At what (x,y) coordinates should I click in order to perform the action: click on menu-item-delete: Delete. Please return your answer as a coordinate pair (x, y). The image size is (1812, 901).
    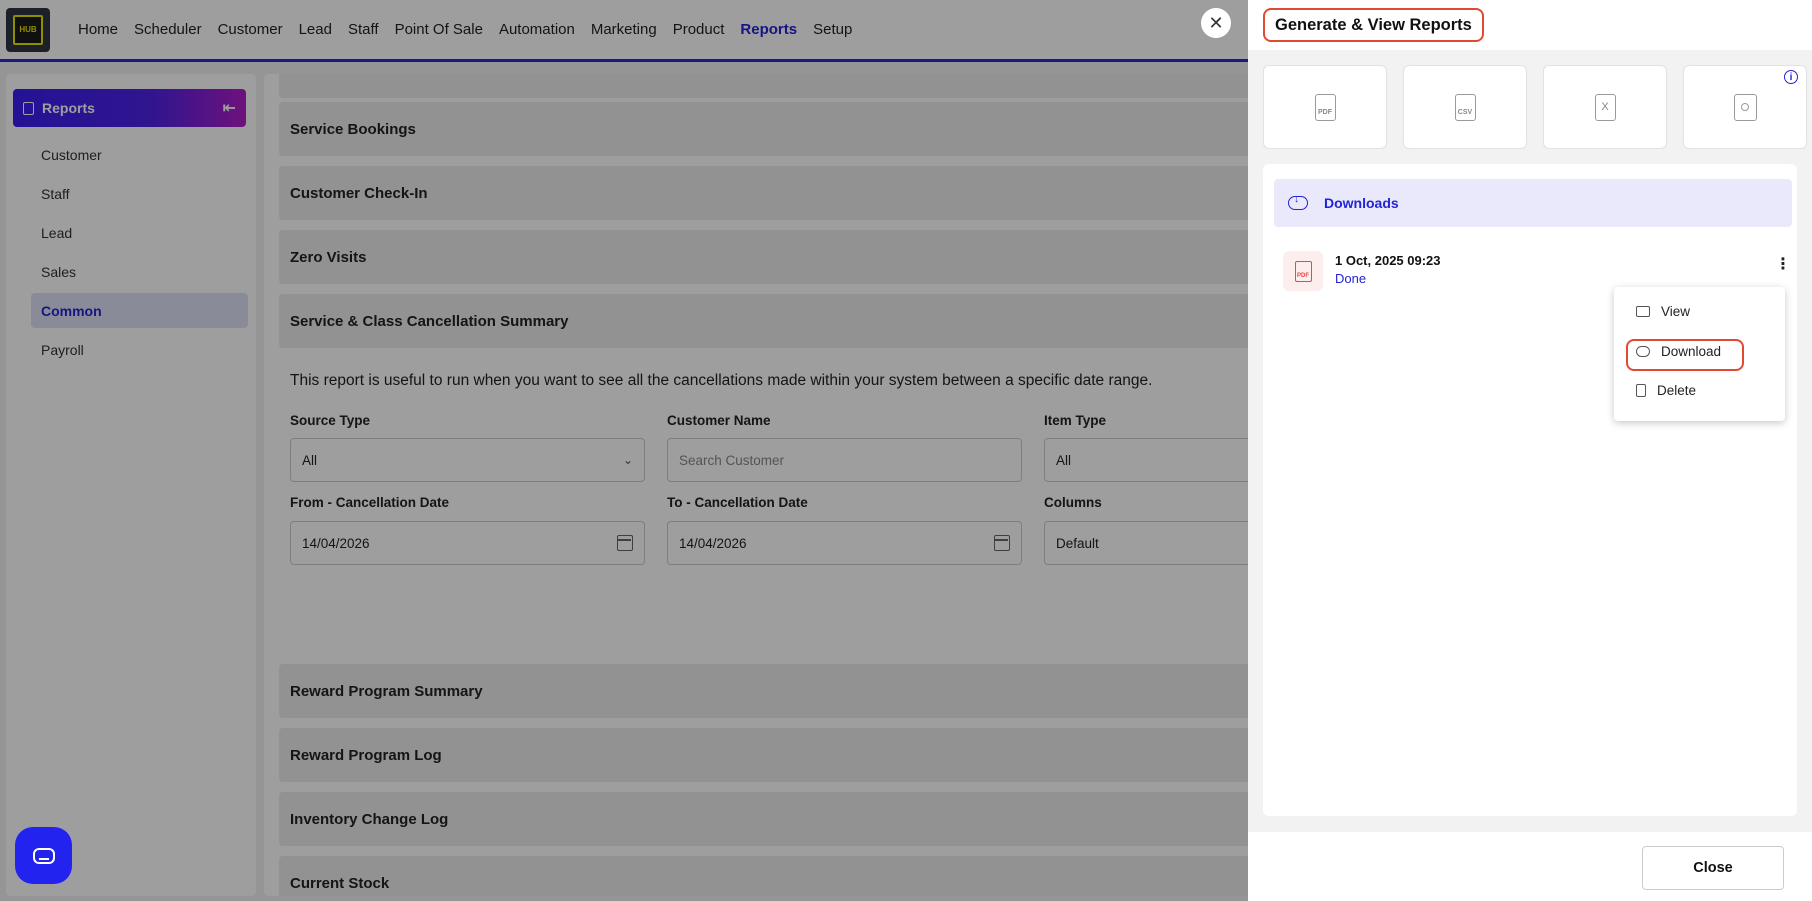
    Looking at the image, I should click on (1666, 390).